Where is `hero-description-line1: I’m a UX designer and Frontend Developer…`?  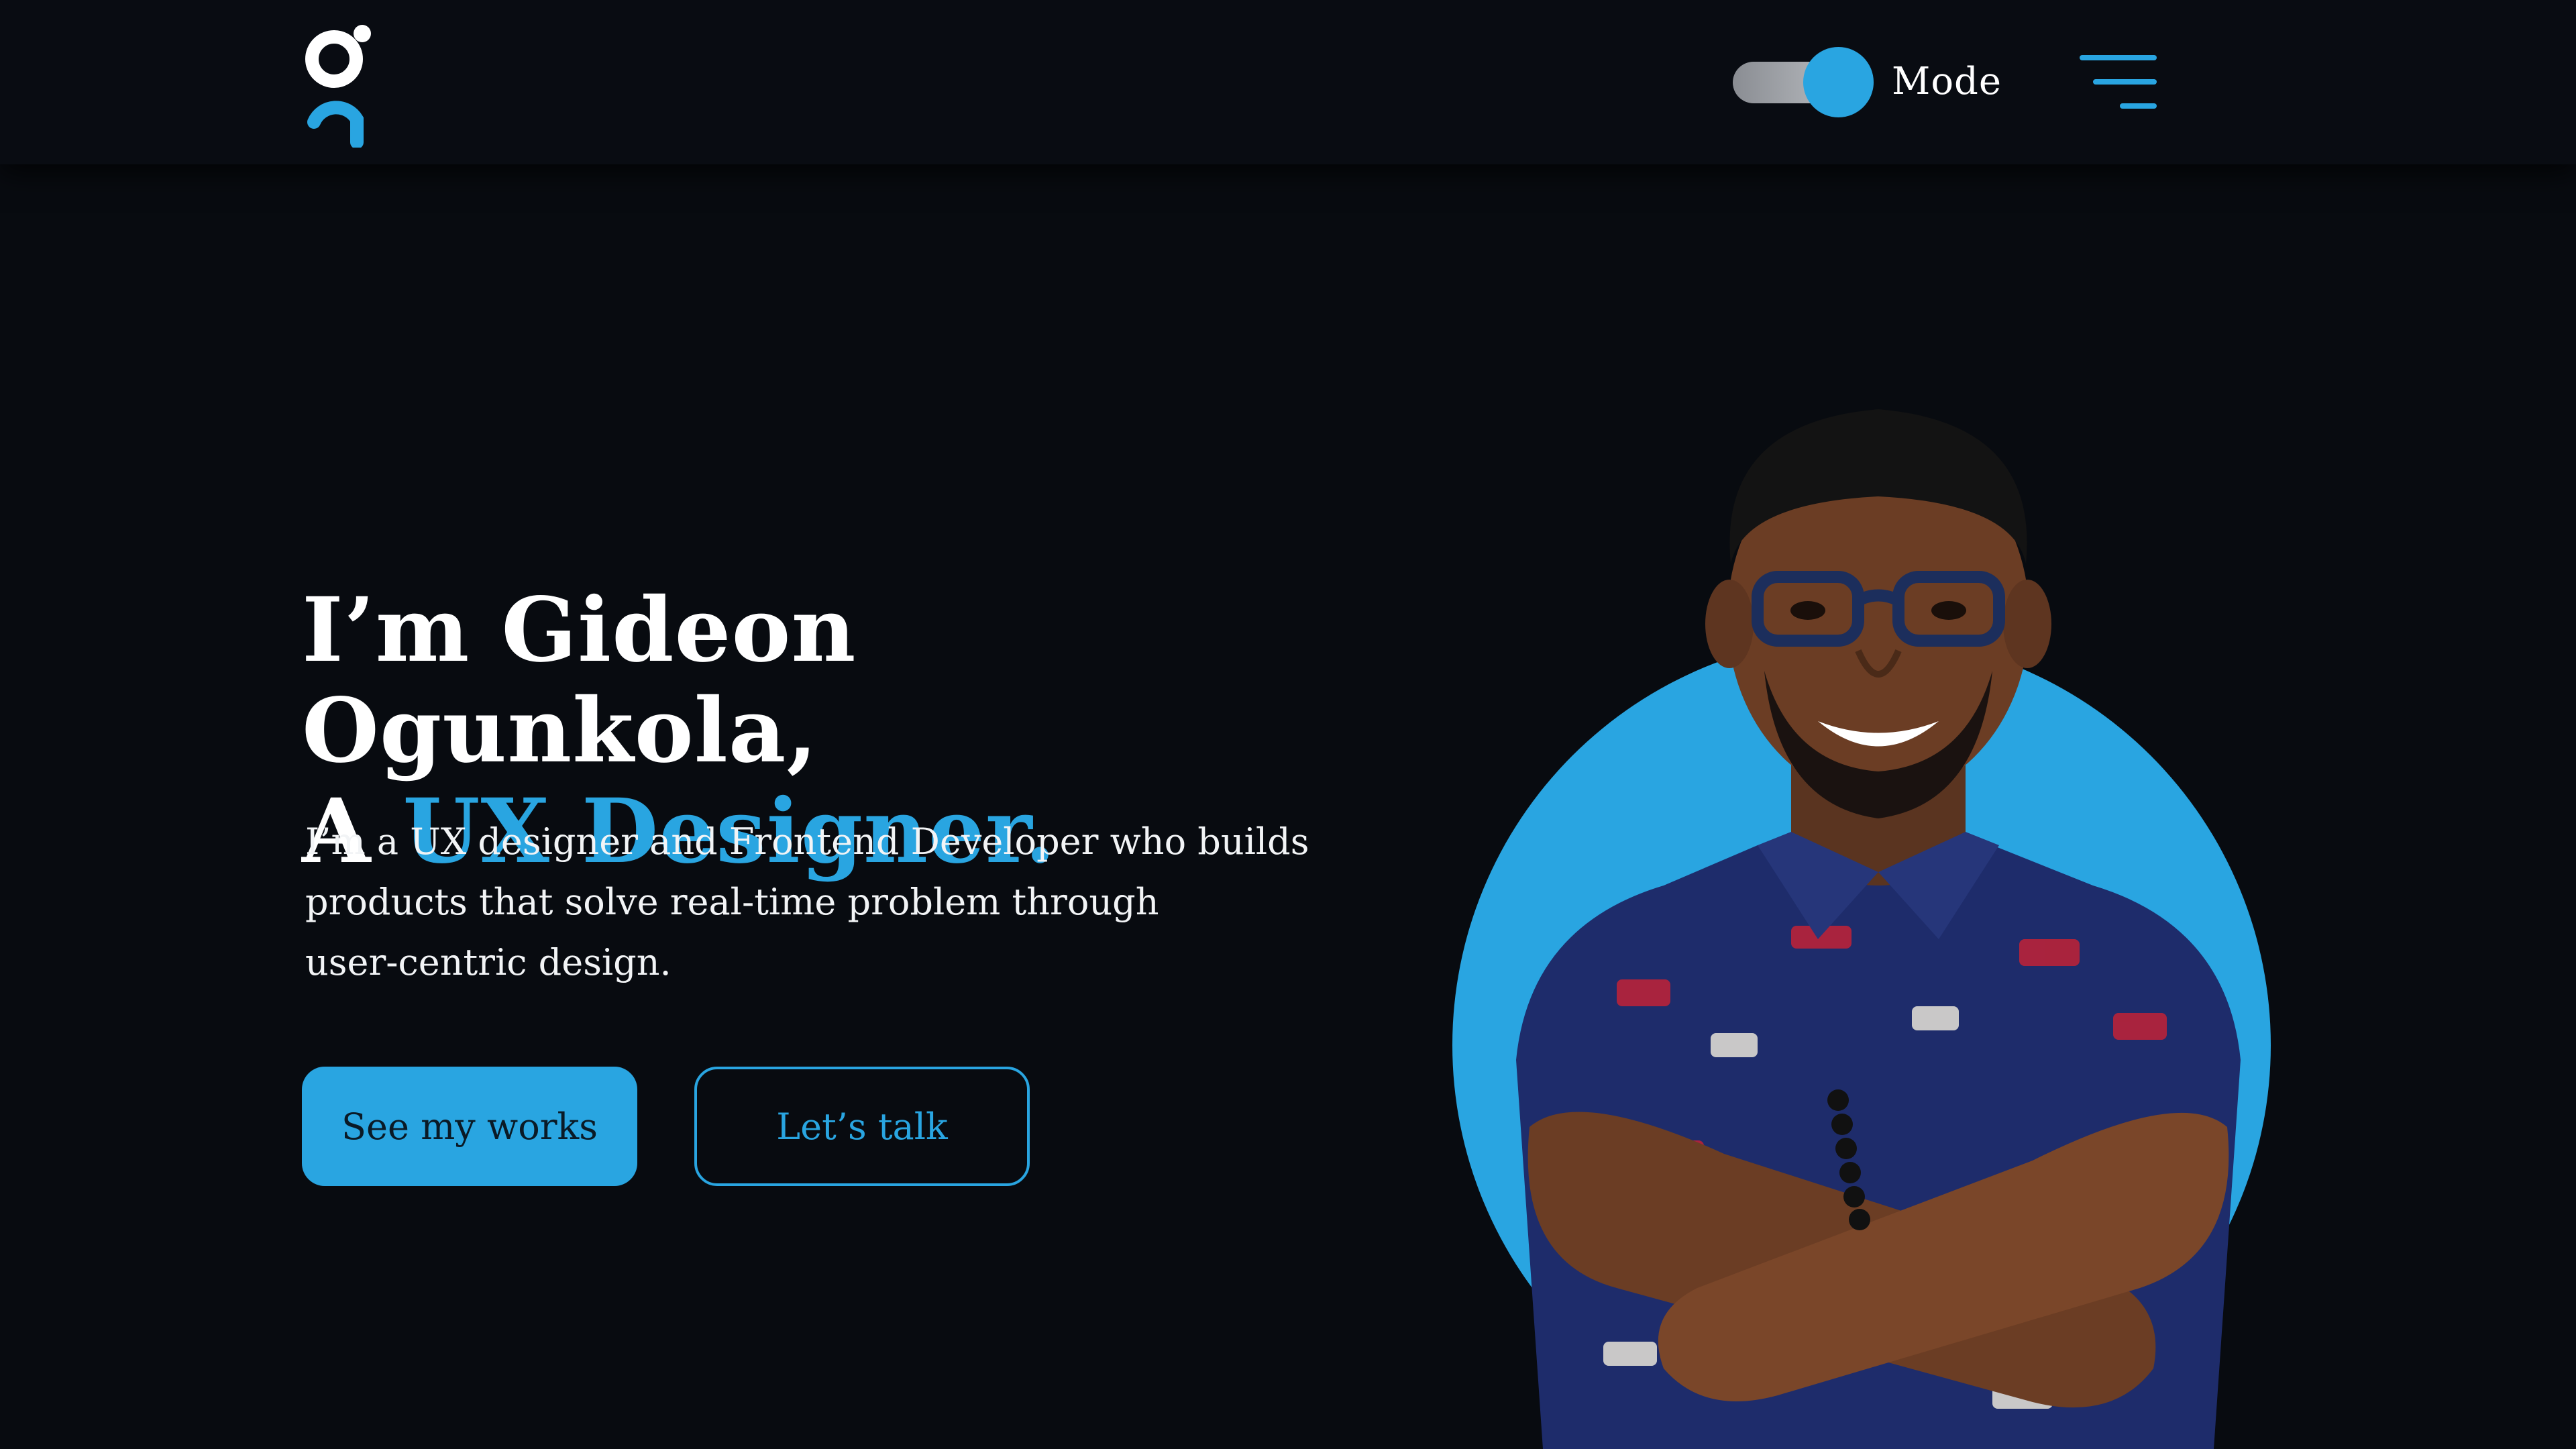 hero-description-line1: I’m a UX designer and Frontend Developer… is located at coordinates (807, 841).